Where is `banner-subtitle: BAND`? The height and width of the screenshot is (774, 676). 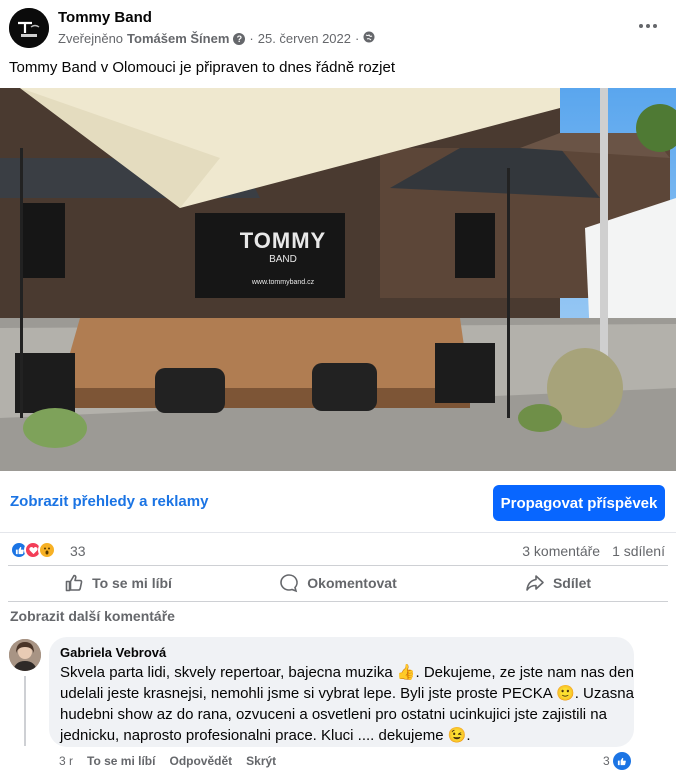 banner-subtitle: BAND is located at coordinates (283, 259).